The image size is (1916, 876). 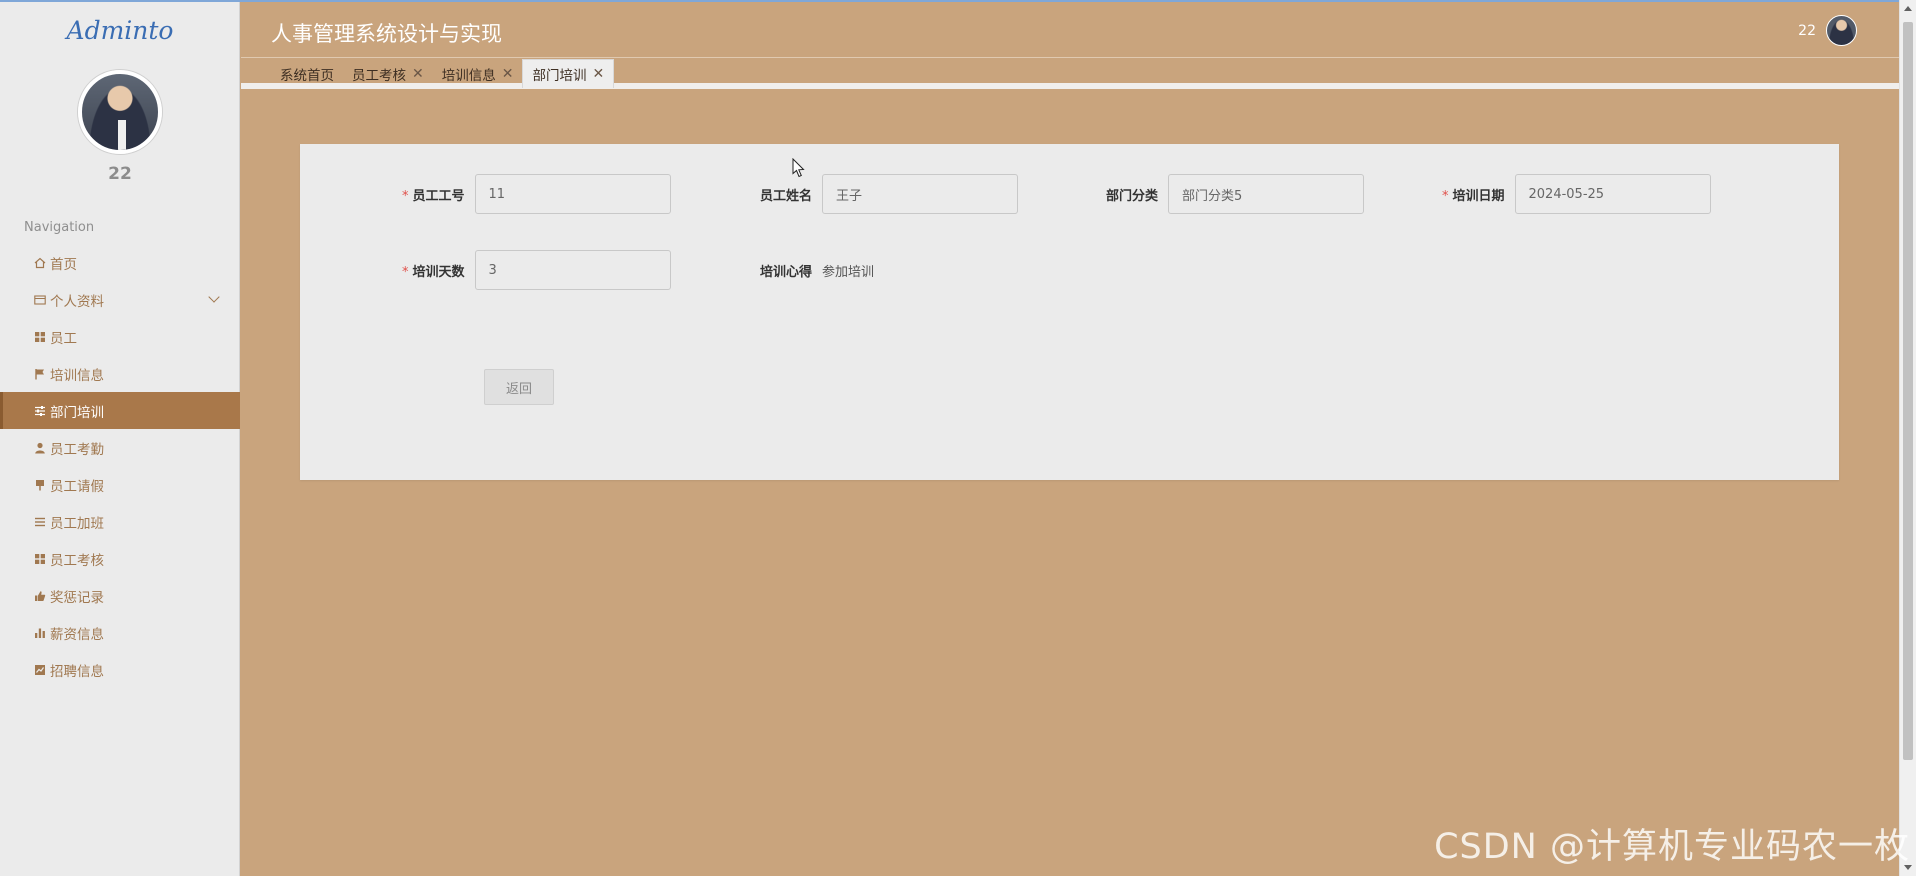 What do you see at coordinates (1908, 391) in the screenshot?
I see `scrollbar-thumb` at bounding box center [1908, 391].